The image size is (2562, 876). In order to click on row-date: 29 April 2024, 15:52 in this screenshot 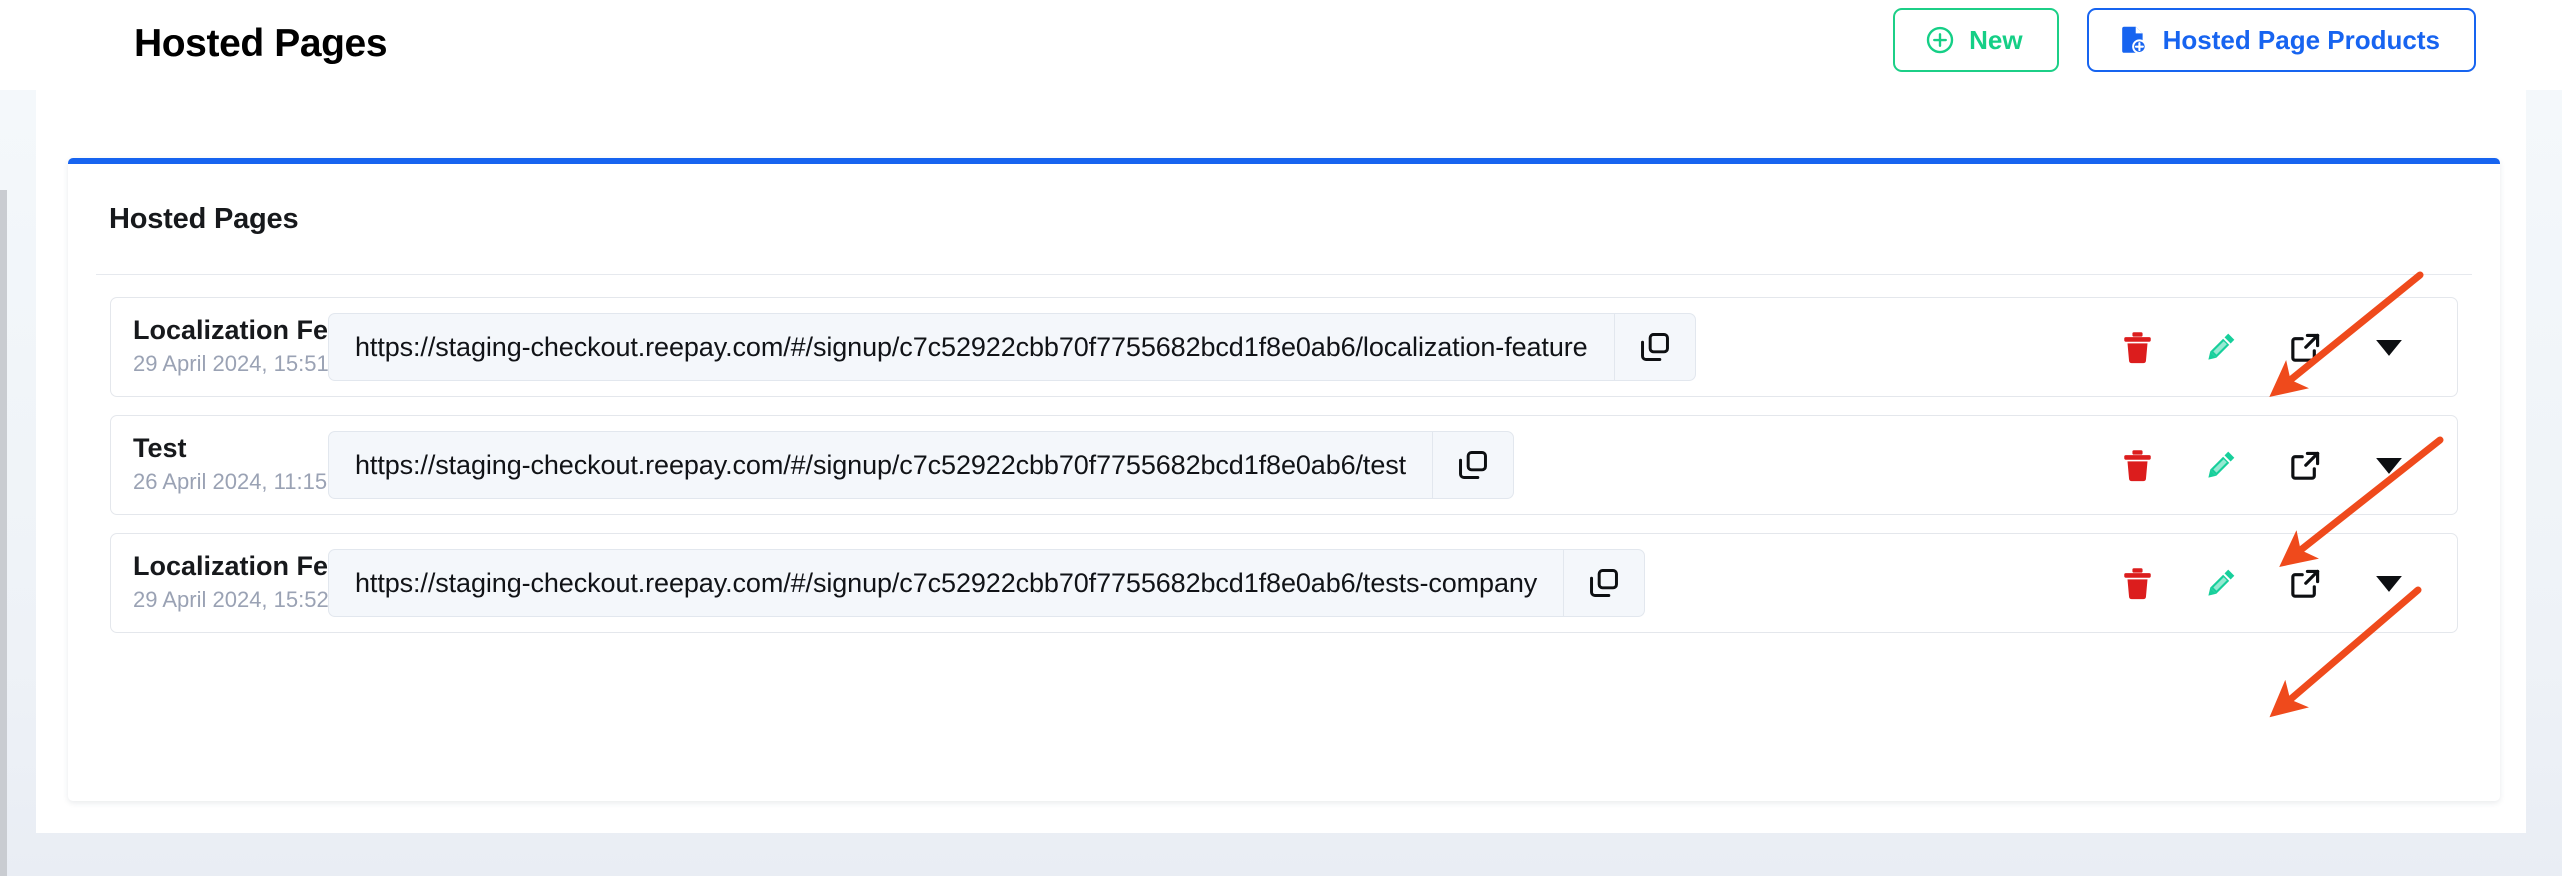, I will do `click(231, 600)`.